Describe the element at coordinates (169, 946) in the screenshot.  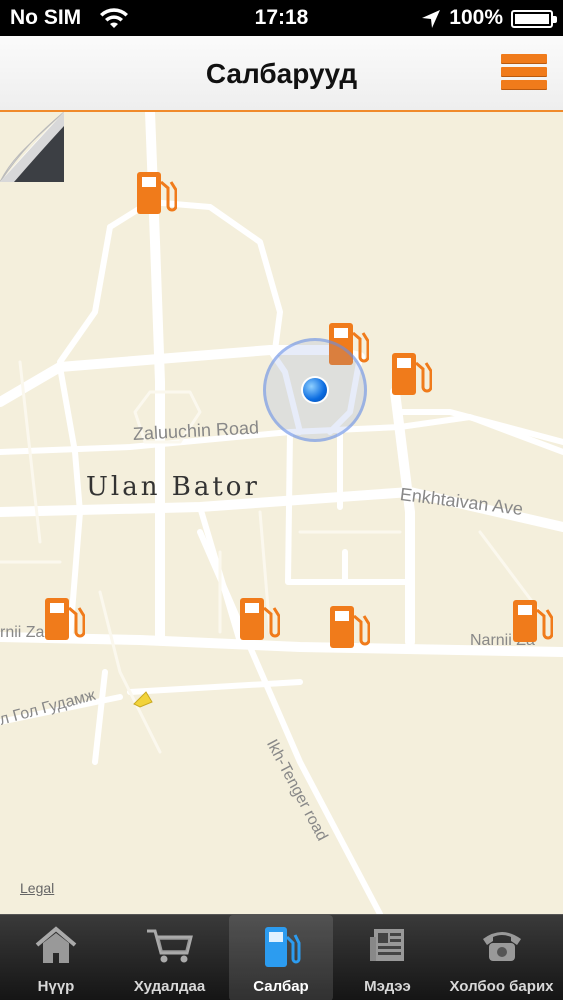
I see `cart-icon` at that location.